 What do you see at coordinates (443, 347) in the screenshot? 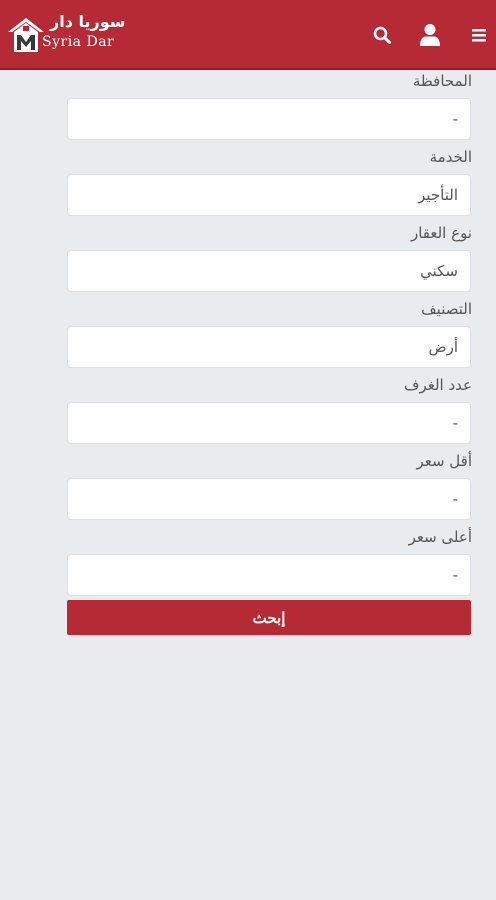
I see `category-value: أرض` at bounding box center [443, 347].